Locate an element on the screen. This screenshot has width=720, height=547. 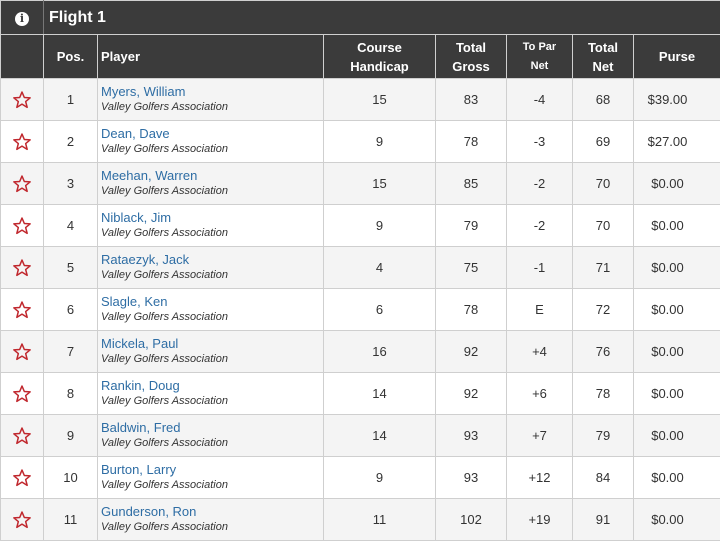
course-handicap-cell: 16 is located at coordinates (379, 351).